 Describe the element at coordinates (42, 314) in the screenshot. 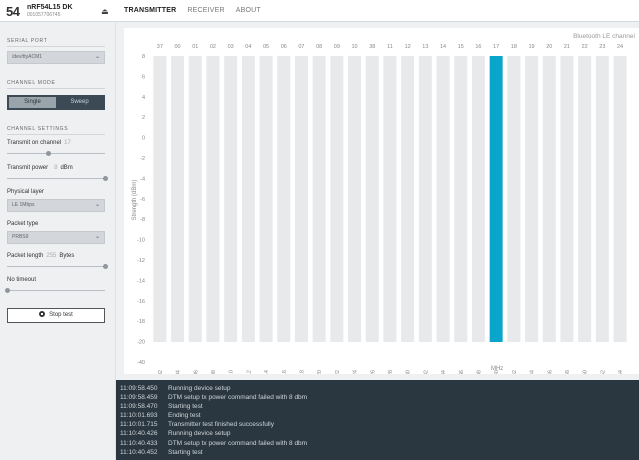

I see `stop-icon` at that location.